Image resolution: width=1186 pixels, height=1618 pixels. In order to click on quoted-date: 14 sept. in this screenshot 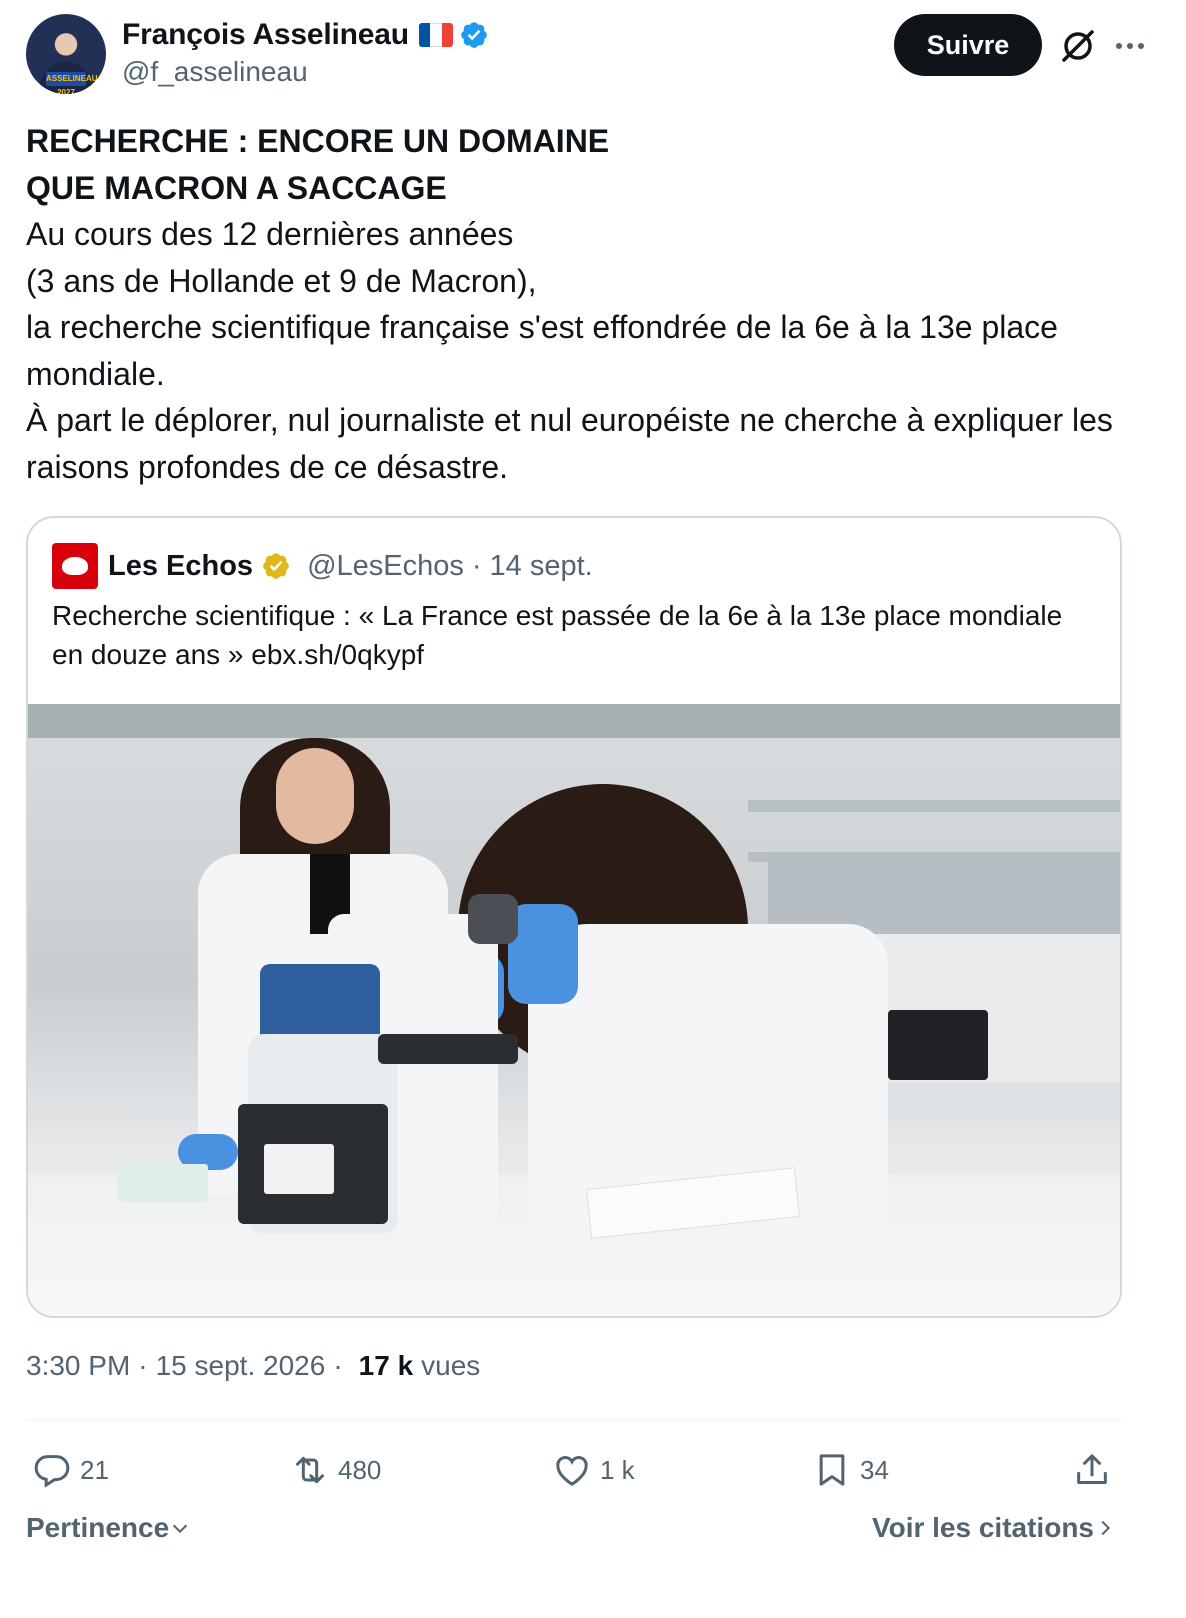, I will do `click(541, 566)`.